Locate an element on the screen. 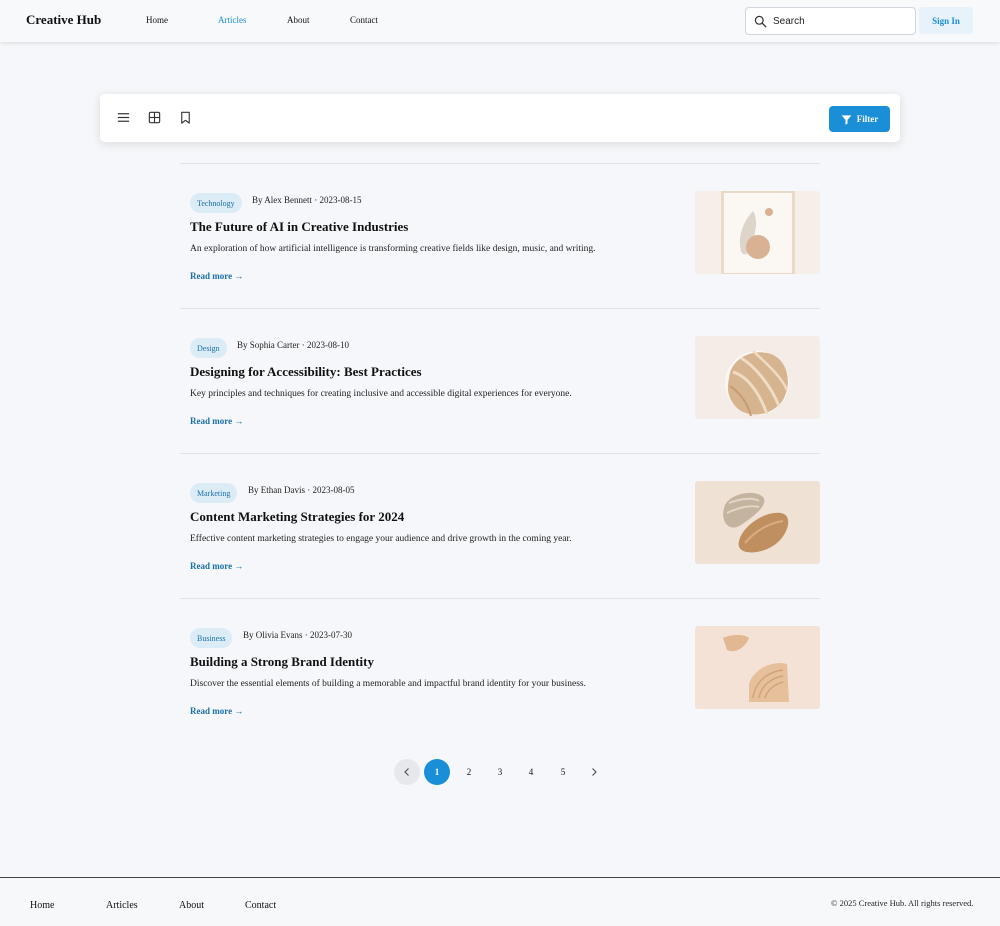 Image resolution: width=1000 pixels, height=926 pixels. footer-link-contact: Contact is located at coordinates (260, 905).